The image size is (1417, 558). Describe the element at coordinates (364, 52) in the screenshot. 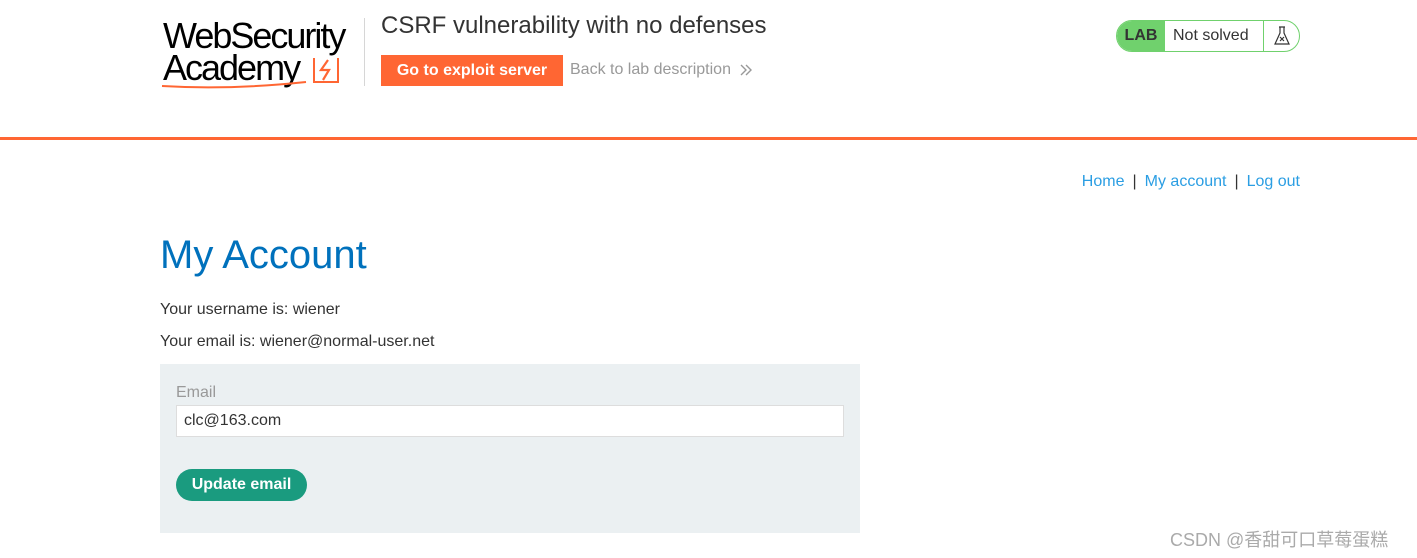

I see `header-divider` at that location.